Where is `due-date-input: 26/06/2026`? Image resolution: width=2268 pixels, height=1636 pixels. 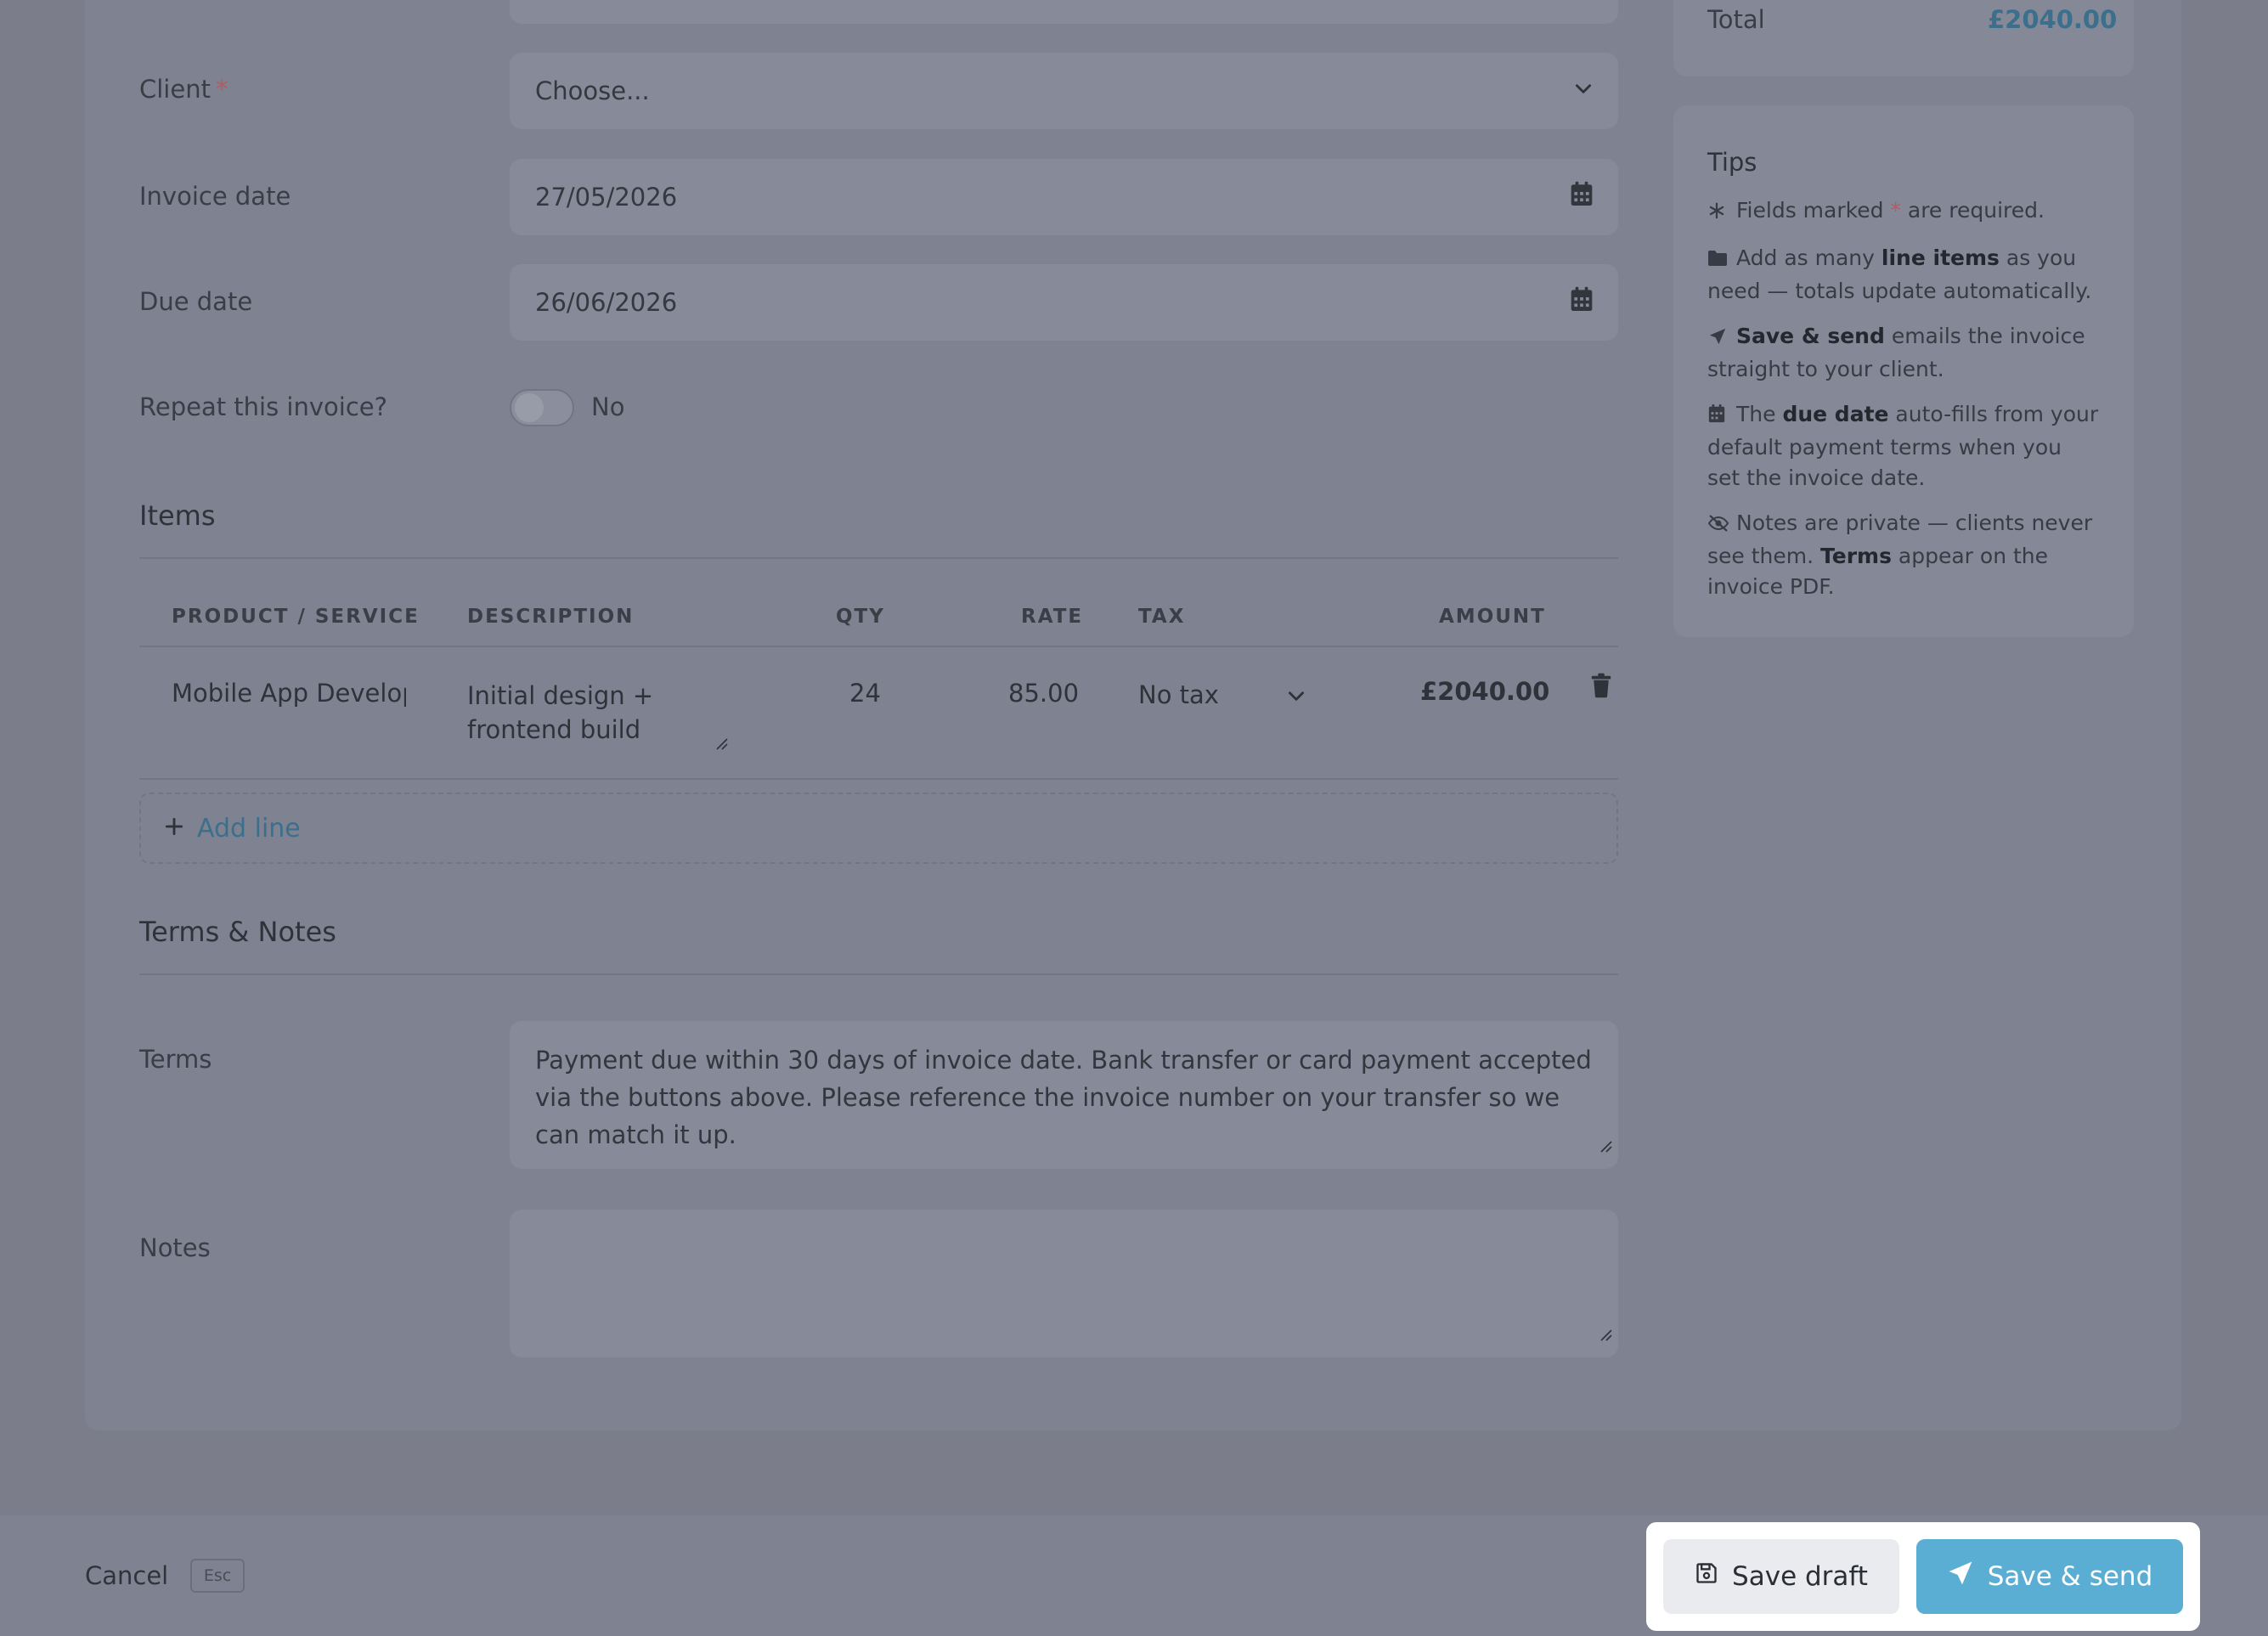
due-date-input: 26/06/2026 is located at coordinates (1064, 302).